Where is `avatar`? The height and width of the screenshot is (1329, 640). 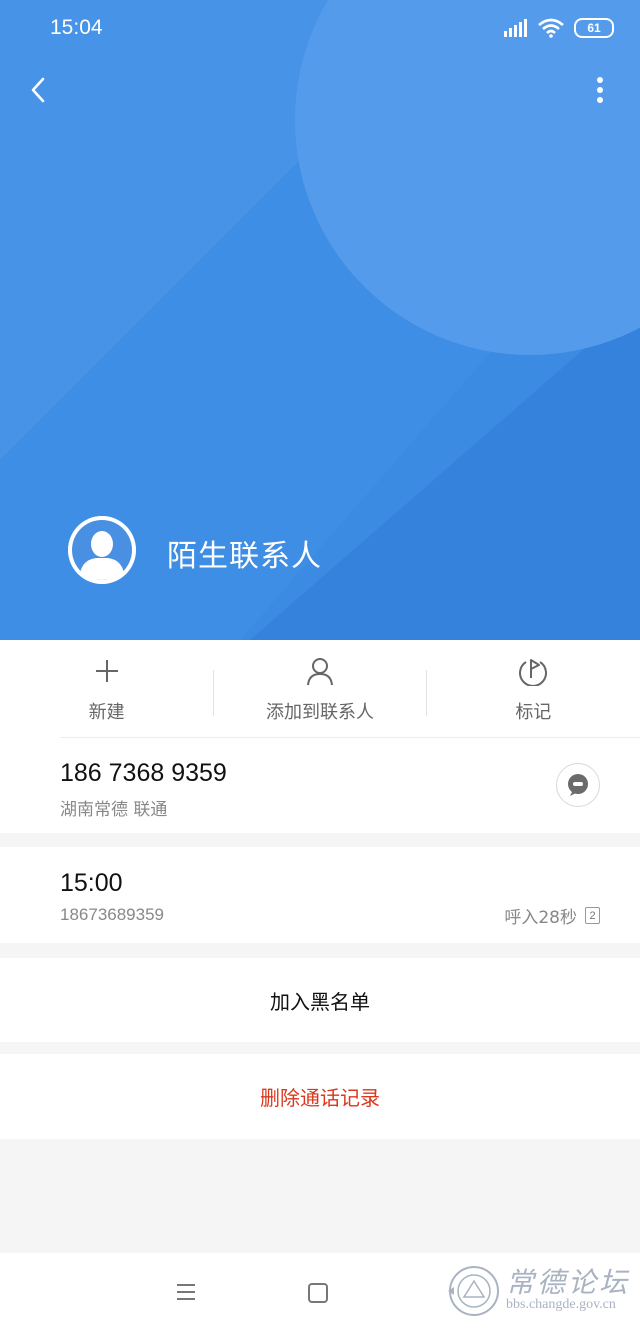 avatar is located at coordinates (102, 550).